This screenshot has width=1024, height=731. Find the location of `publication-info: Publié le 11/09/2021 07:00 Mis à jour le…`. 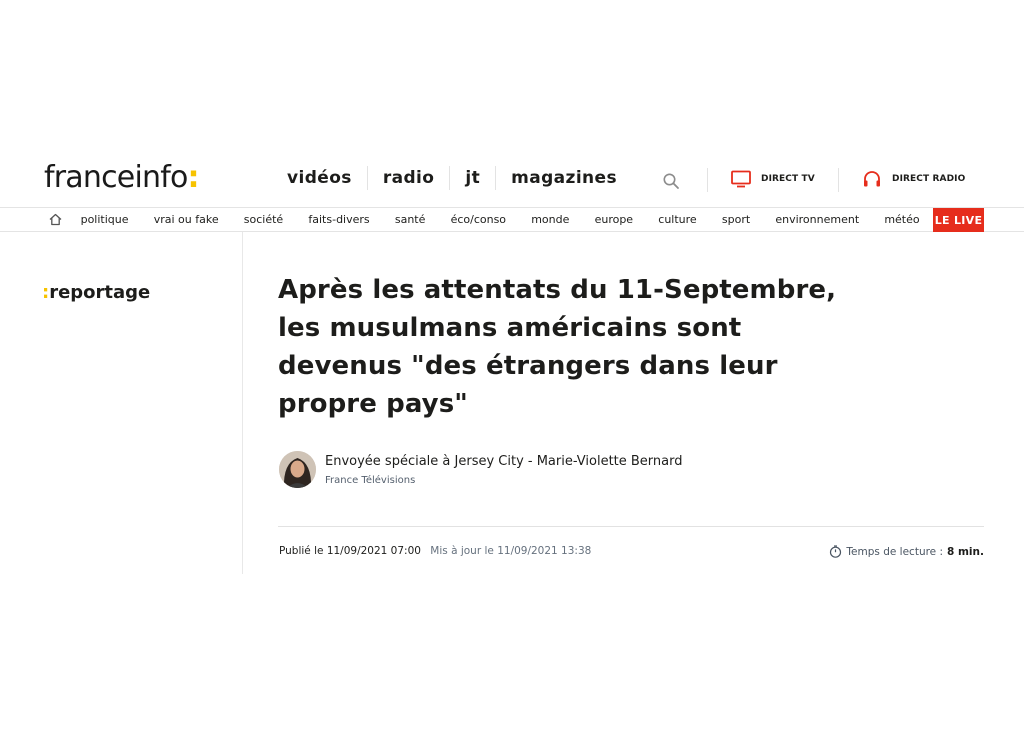

publication-info: Publié le 11/09/2021 07:00 Mis à jour le… is located at coordinates (435, 551).